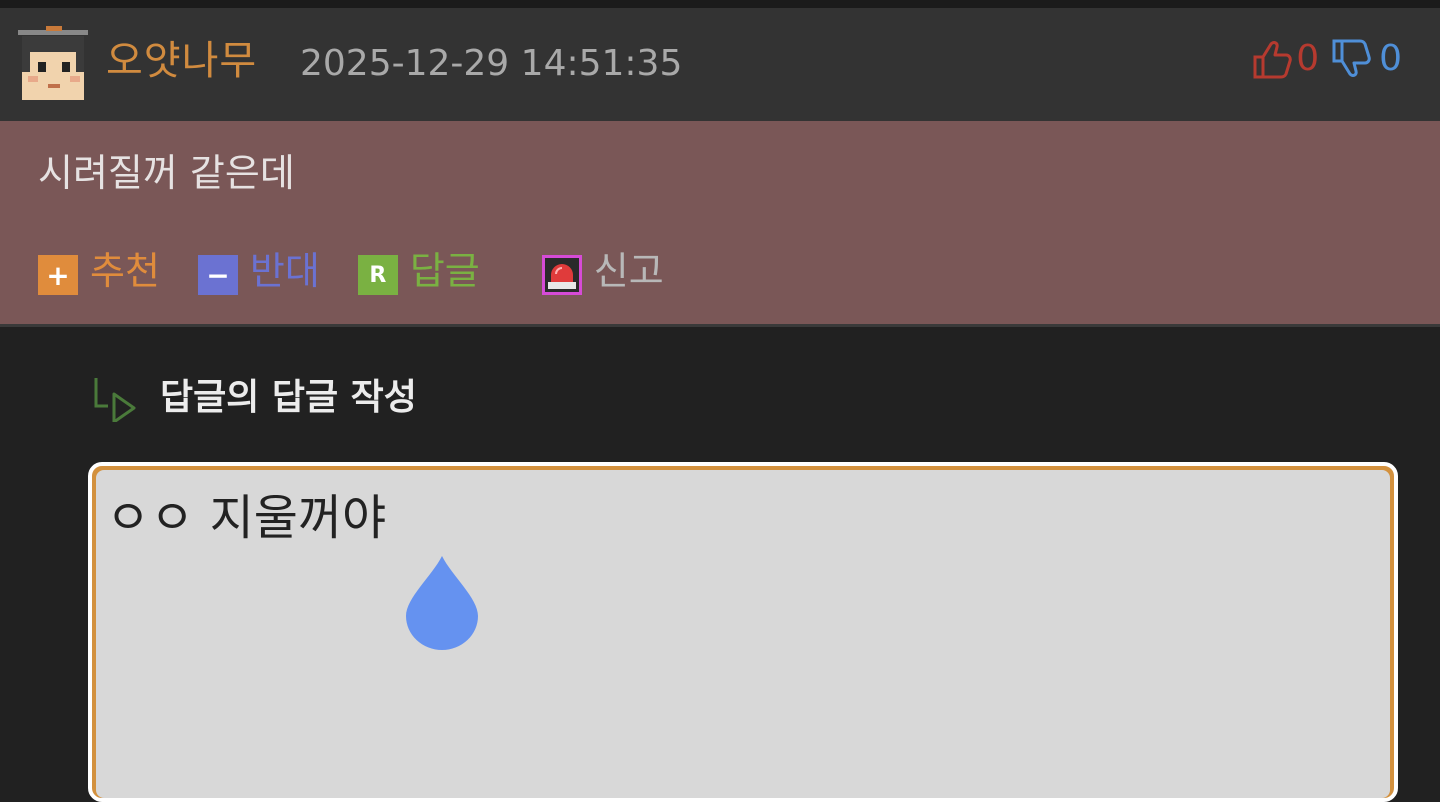 The width and height of the screenshot is (1440, 802). What do you see at coordinates (166, 173) in the screenshot?
I see `comment-text: 시려질꺼 같은데` at bounding box center [166, 173].